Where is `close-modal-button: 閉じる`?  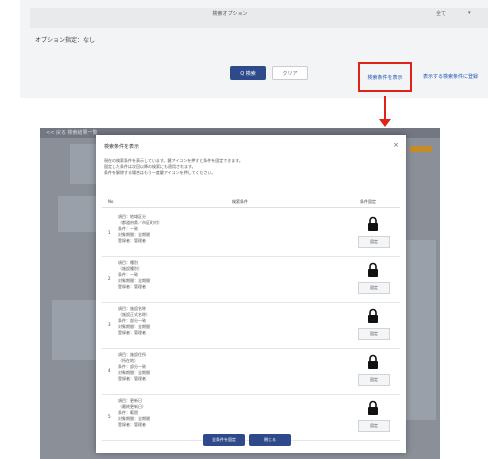 close-modal-button: 閉じる is located at coordinates (270, 440).